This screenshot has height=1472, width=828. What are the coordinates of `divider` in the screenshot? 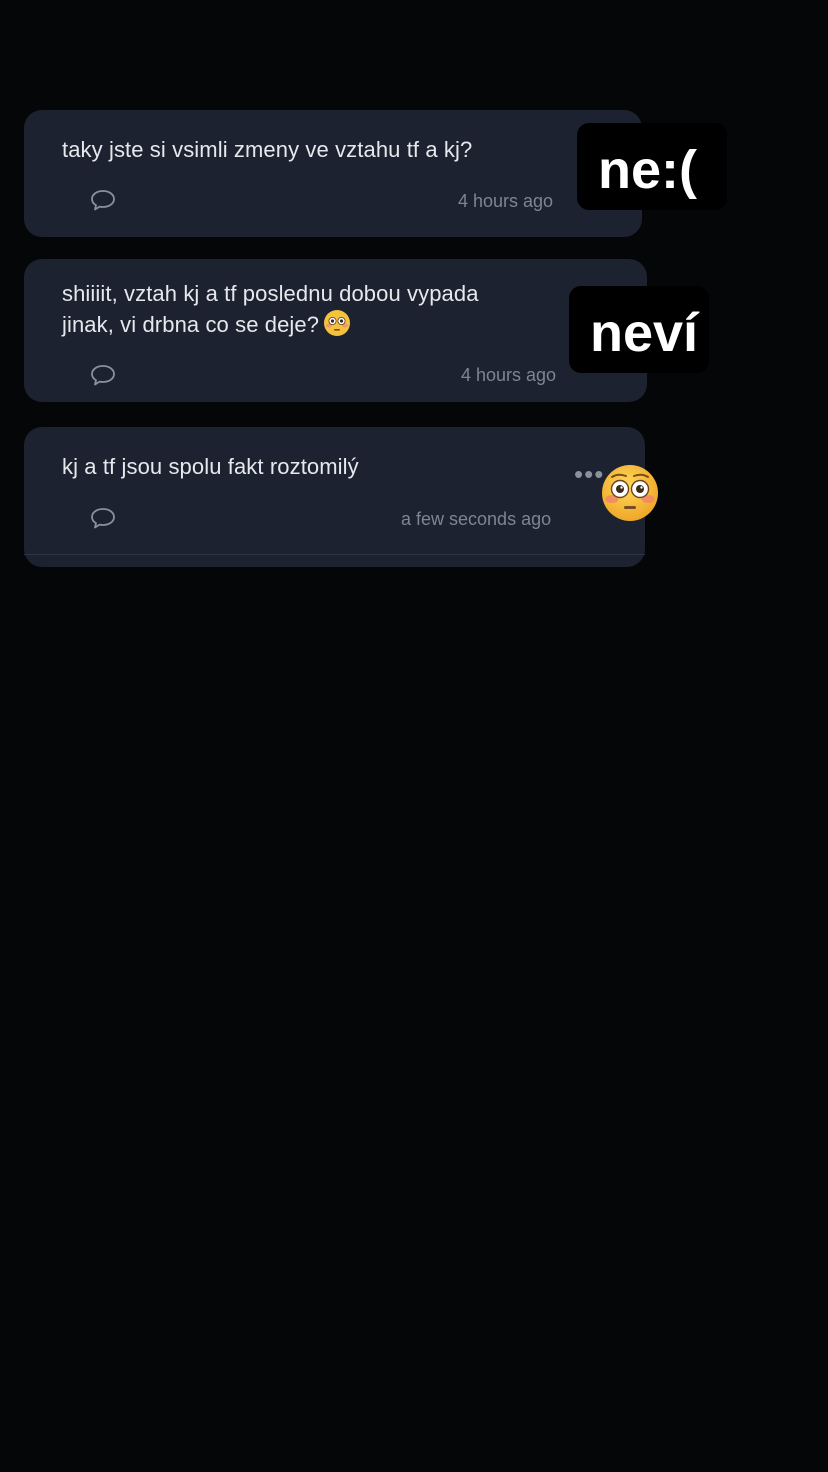 It's located at (334, 554).